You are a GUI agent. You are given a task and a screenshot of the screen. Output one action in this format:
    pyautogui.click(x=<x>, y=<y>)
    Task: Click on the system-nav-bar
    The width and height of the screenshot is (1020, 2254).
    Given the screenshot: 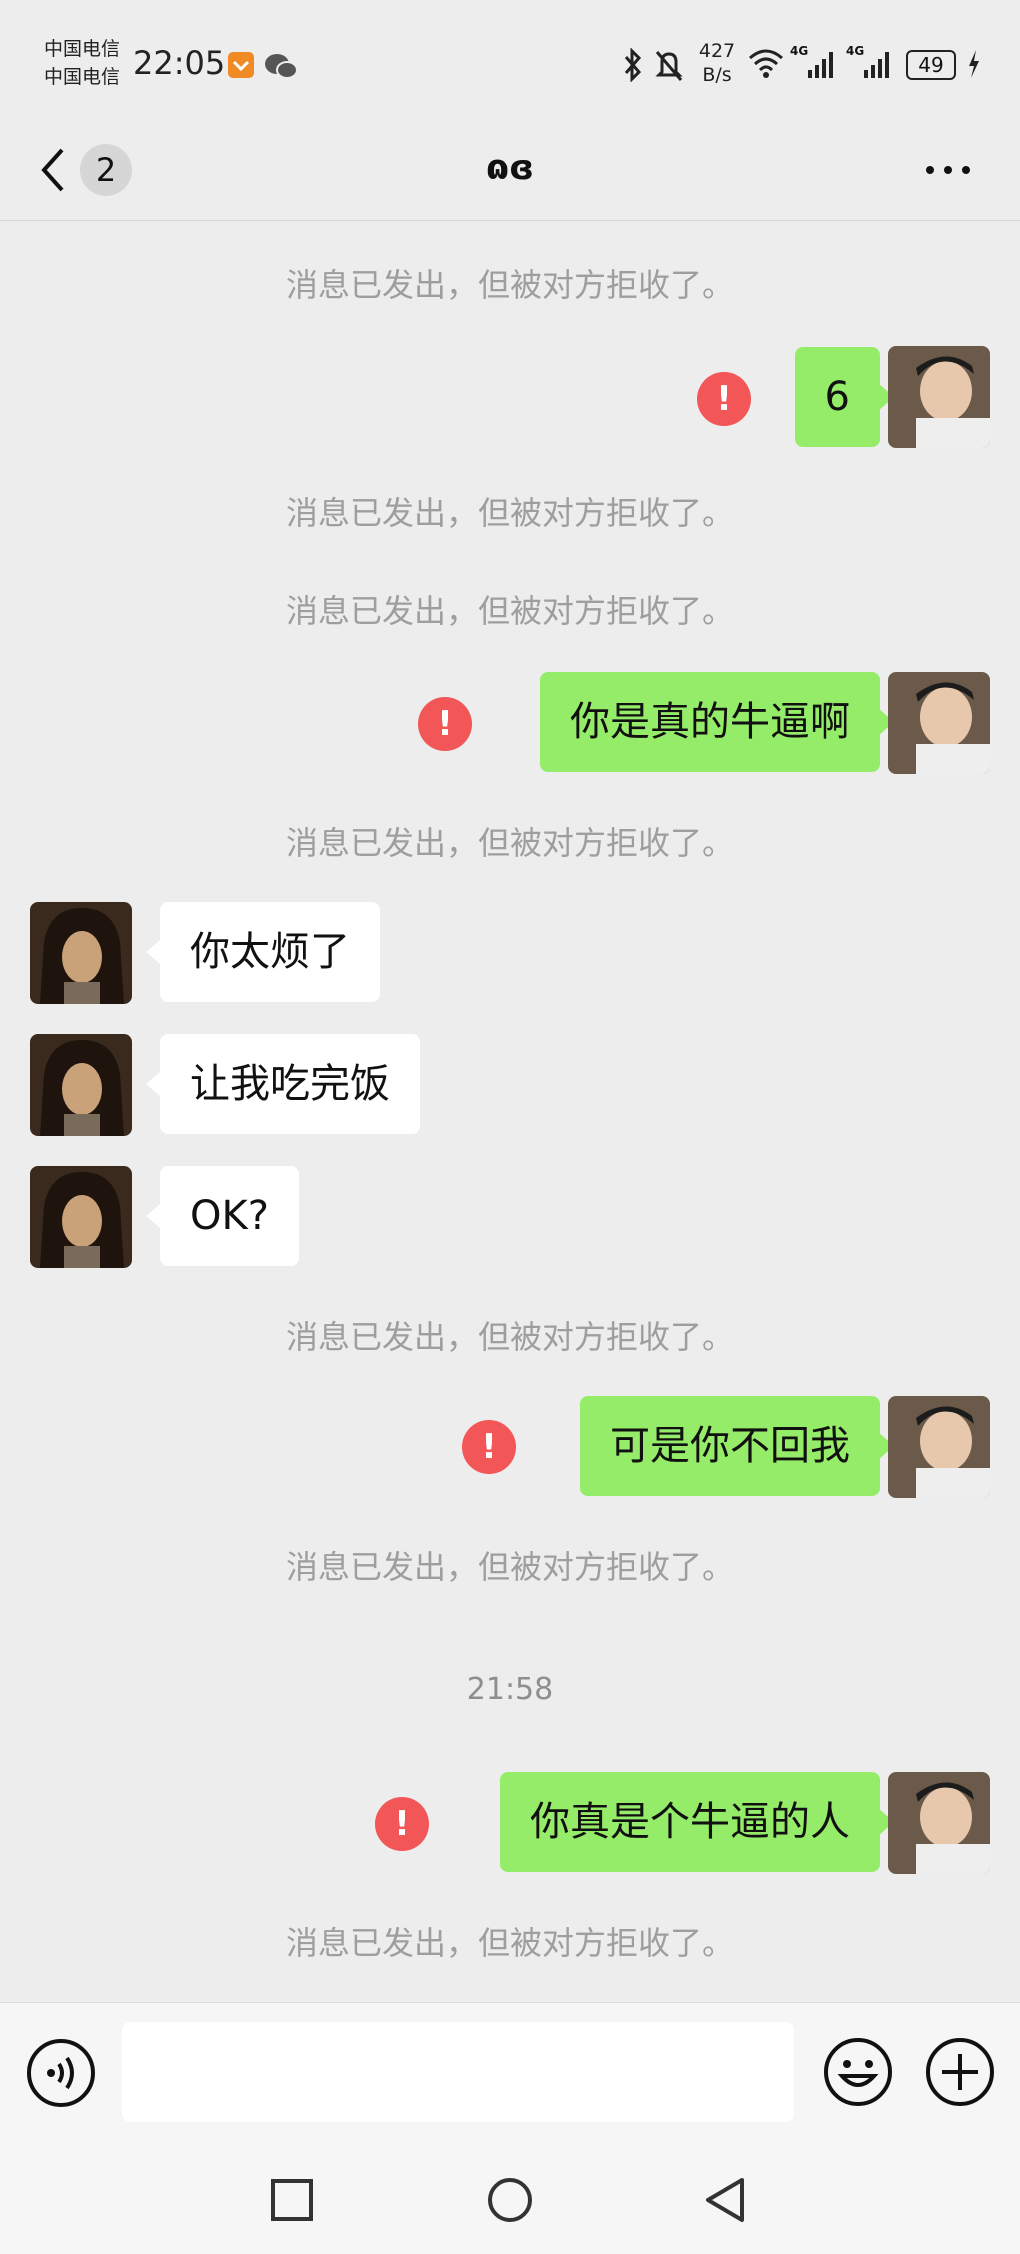 What is the action you would take?
    pyautogui.click(x=510, y=2199)
    